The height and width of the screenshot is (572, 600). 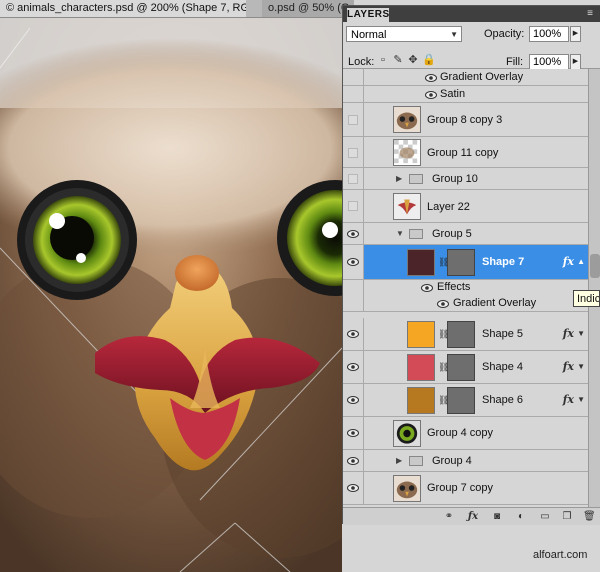 What do you see at coordinates (567, 516) in the screenshot?
I see `new-layer-icon: ❐` at bounding box center [567, 516].